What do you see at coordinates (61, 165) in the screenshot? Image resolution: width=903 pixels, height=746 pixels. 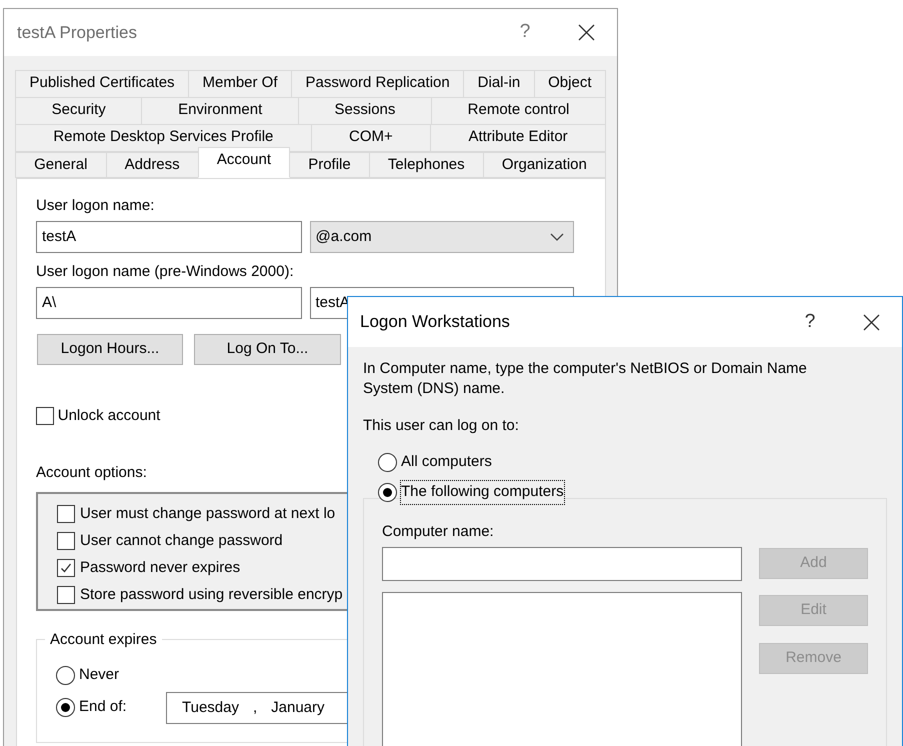 I see `tab: General` at bounding box center [61, 165].